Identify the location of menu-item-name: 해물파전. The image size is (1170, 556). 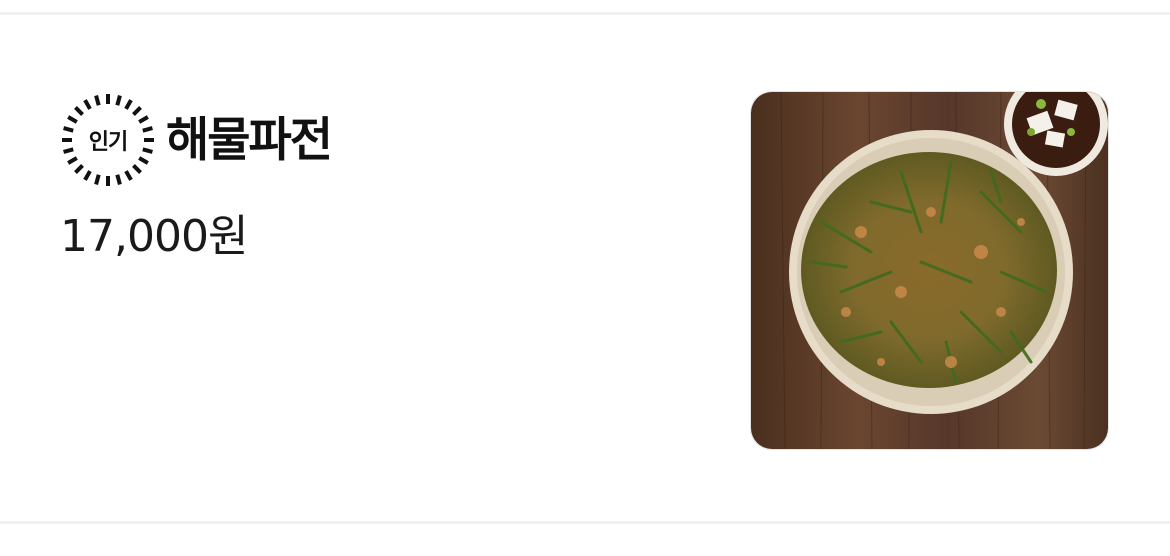
(249, 140).